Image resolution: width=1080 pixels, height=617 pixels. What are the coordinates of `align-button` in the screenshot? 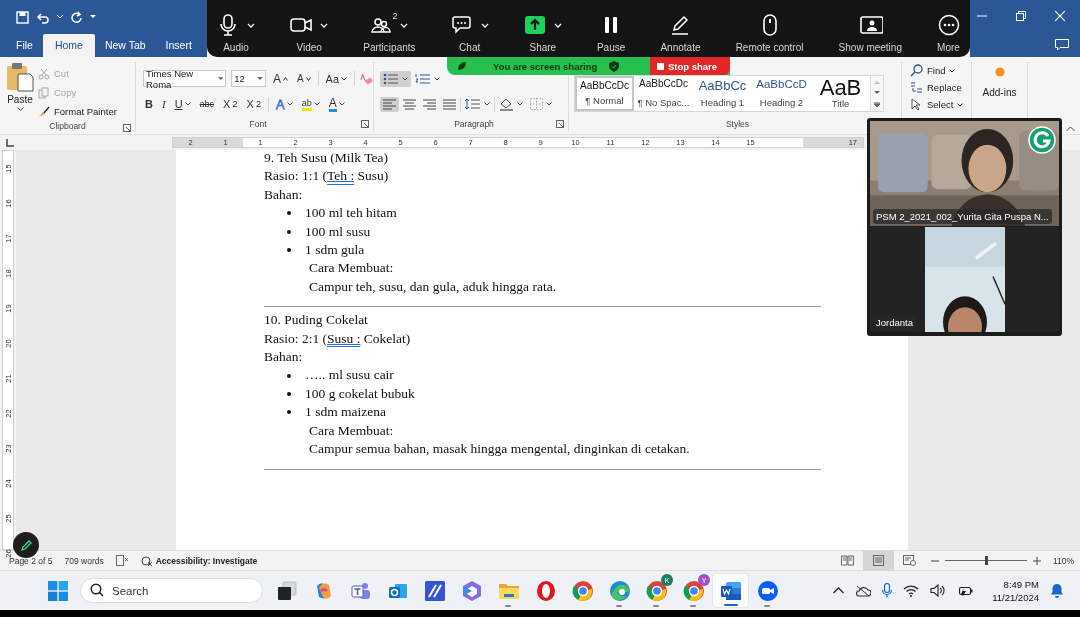 It's located at (389, 104).